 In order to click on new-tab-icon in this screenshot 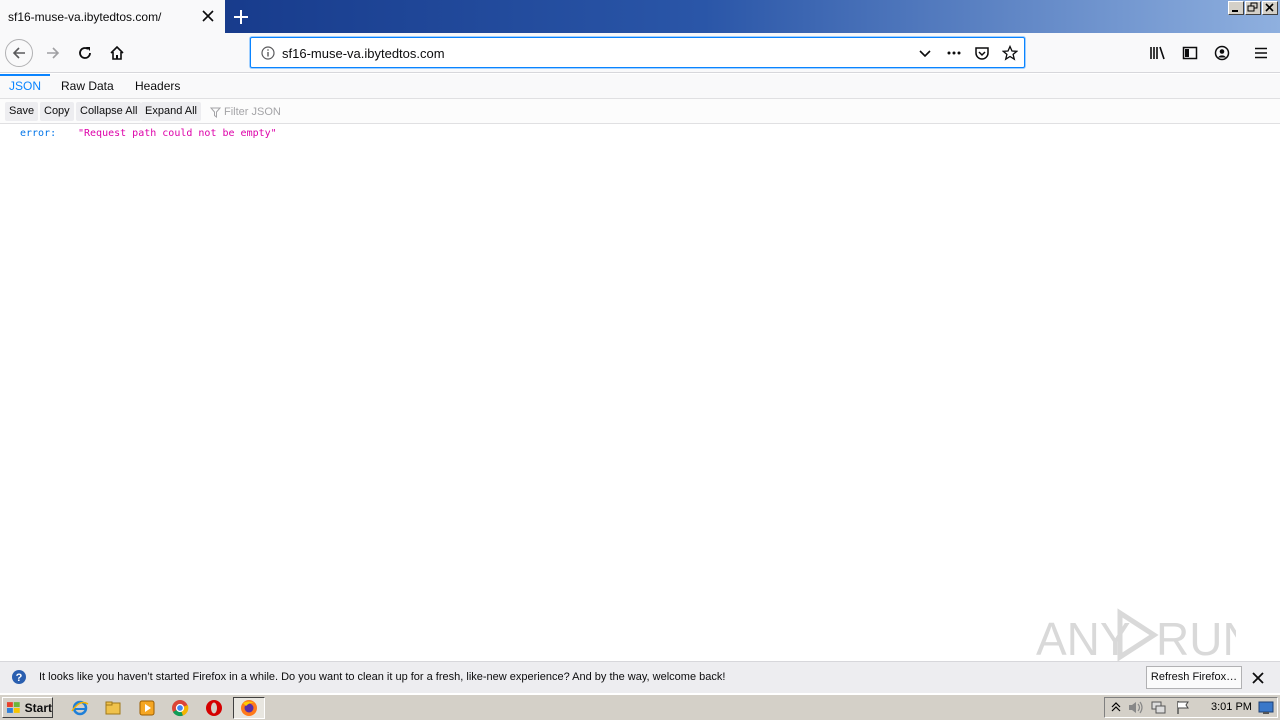, I will do `click(241, 17)`.